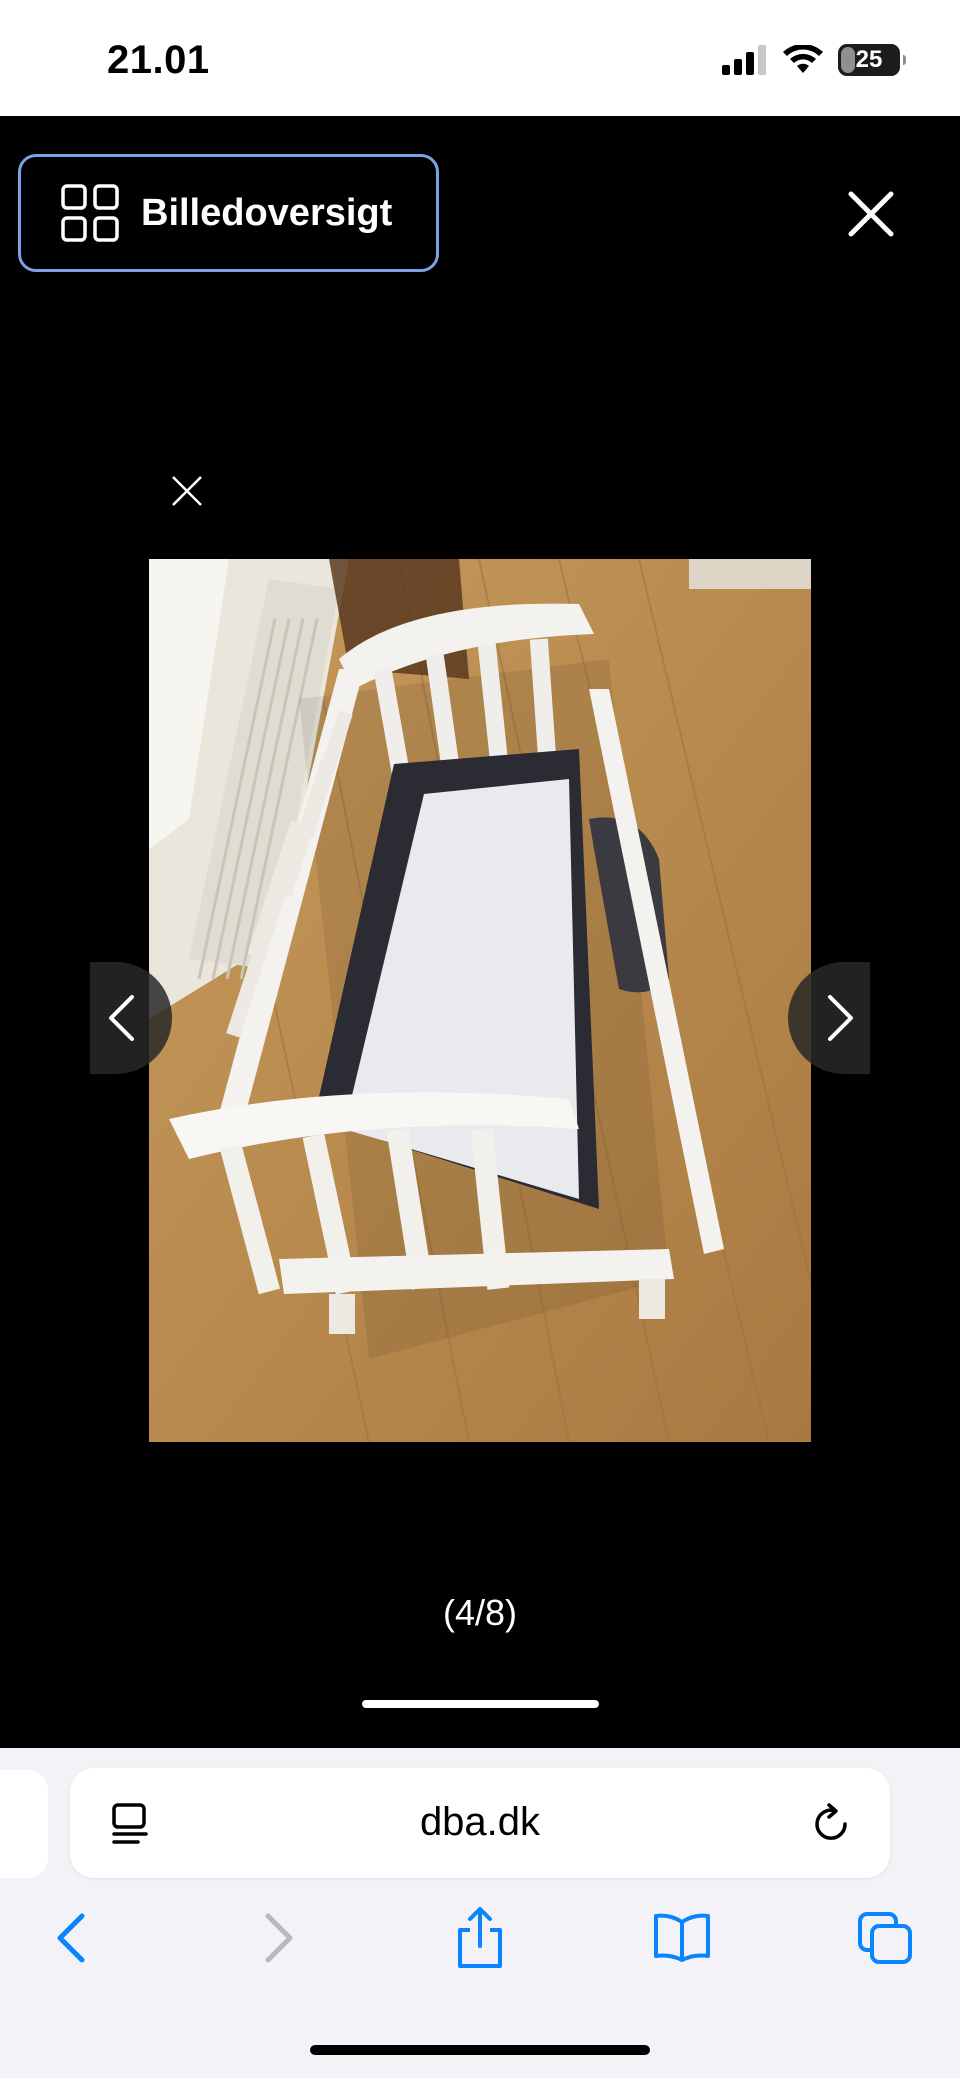 The image size is (960, 2078). Describe the element at coordinates (158, 60) in the screenshot. I see `status-time: 21.01` at that location.